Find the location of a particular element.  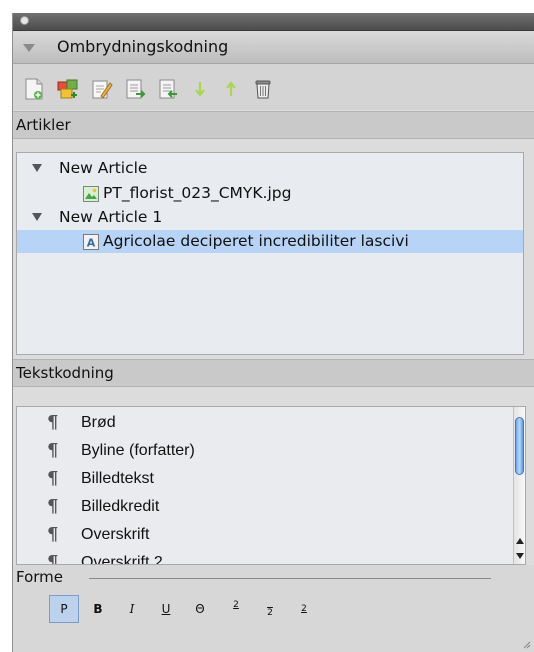

tag-item: ¶ Byline (forfatter) is located at coordinates (262, 451).